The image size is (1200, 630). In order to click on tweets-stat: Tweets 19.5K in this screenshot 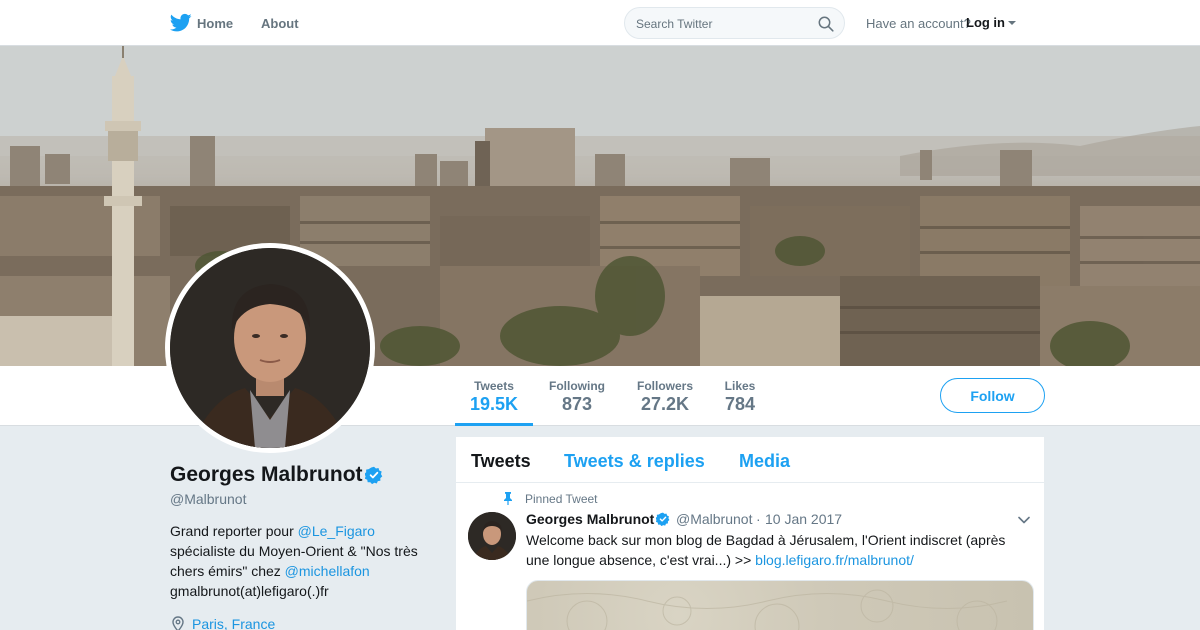, I will do `click(494, 396)`.